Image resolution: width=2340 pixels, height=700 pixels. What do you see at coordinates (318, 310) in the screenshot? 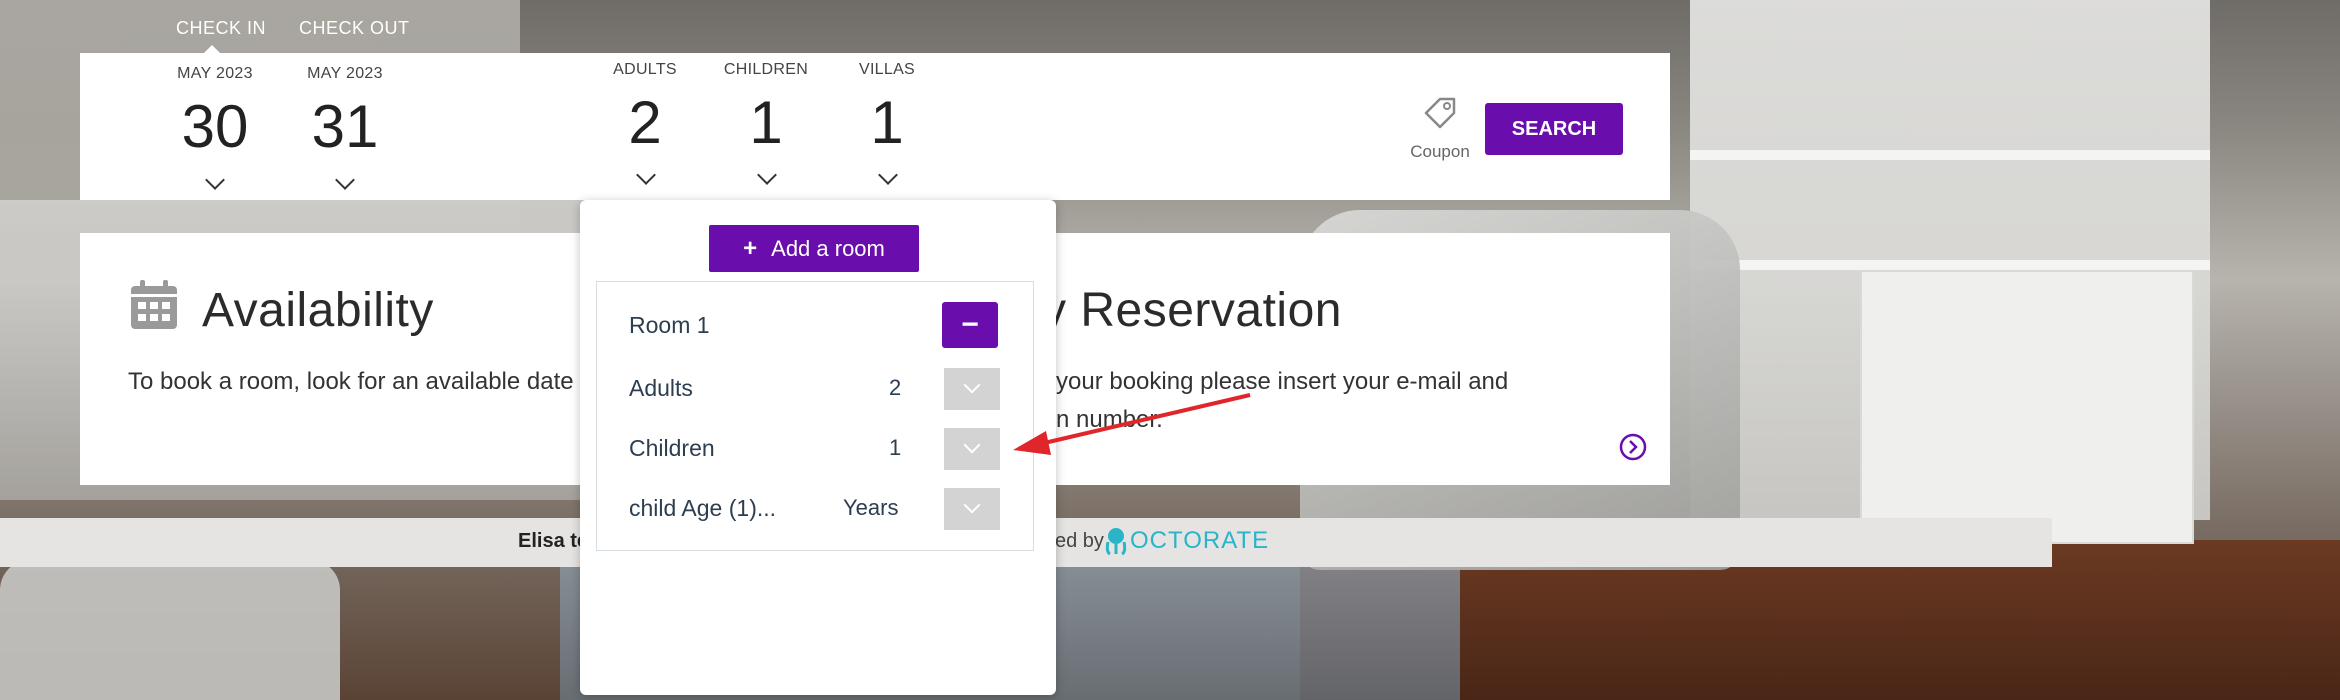
I see `availability-title: Availability` at bounding box center [318, 310].